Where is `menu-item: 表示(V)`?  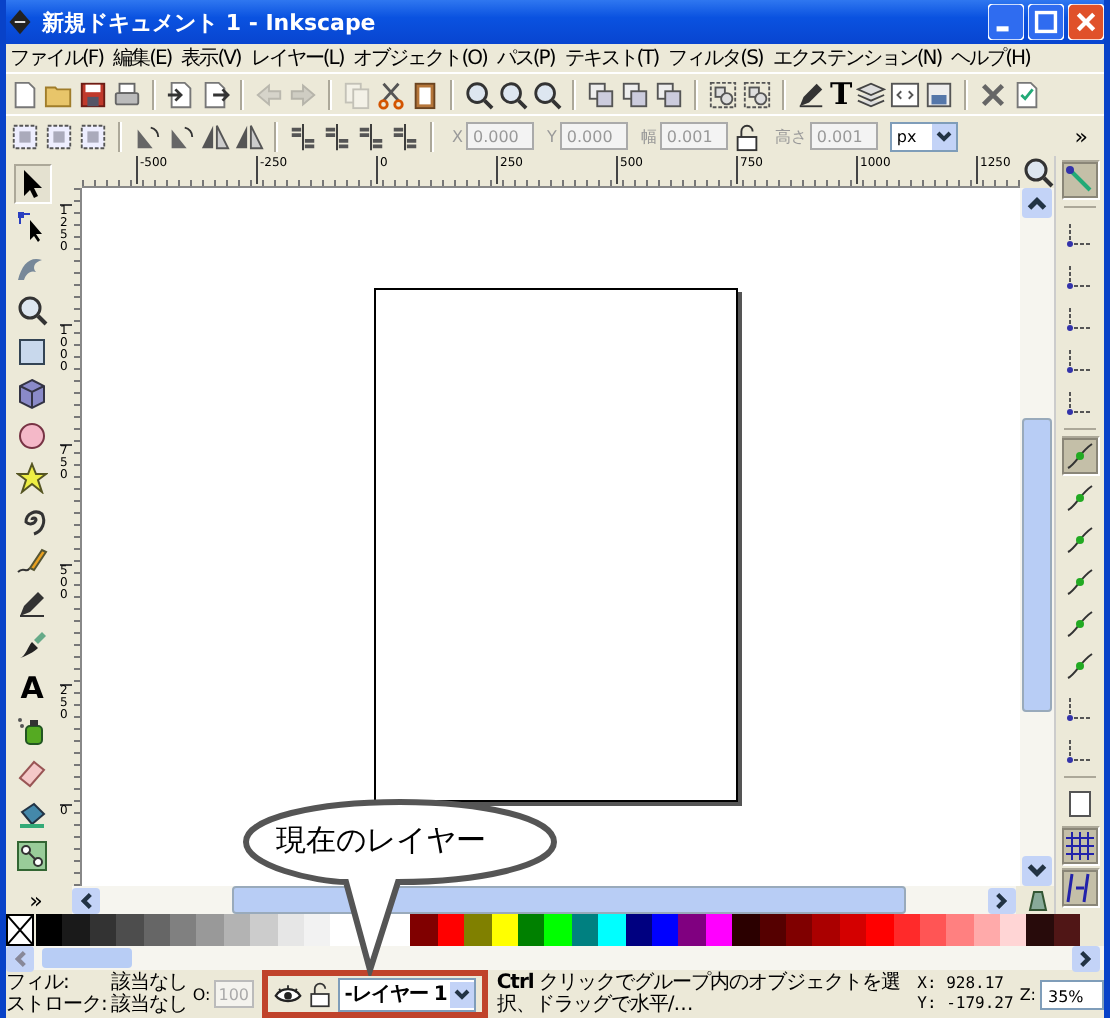
menu-item: 表示(V) is located at coordinates (212, 58).